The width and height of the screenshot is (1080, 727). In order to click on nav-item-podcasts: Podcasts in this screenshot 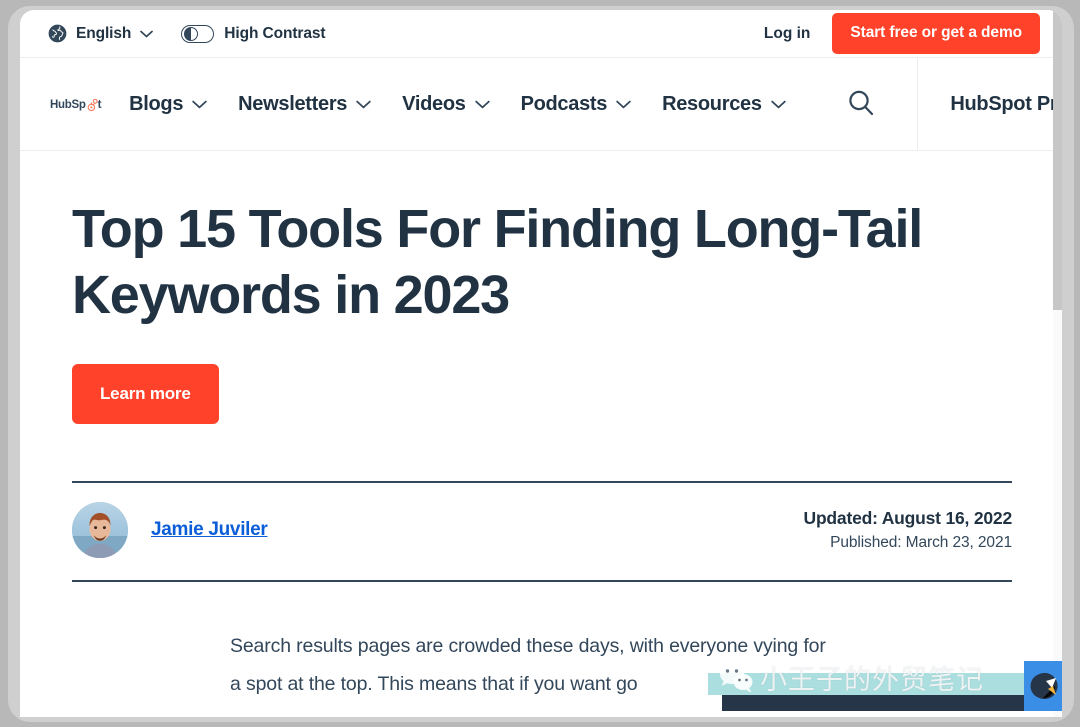, I will do `click(576, 104)`.